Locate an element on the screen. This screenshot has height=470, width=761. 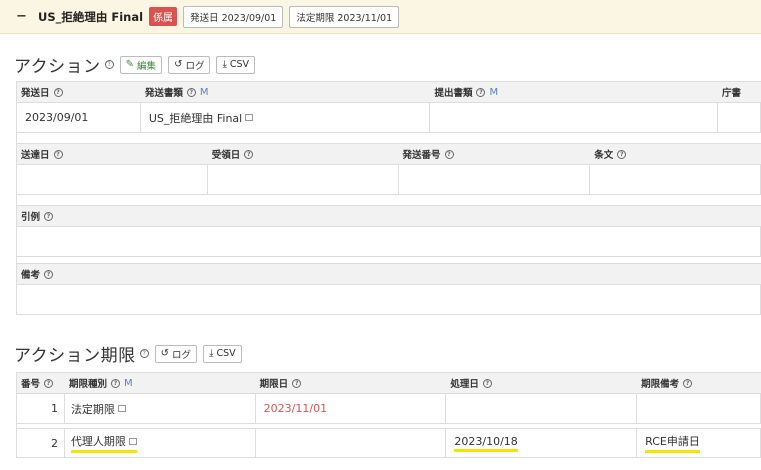
submit-doc-header-label: 提出書類 is located at coordinates (453, 93).